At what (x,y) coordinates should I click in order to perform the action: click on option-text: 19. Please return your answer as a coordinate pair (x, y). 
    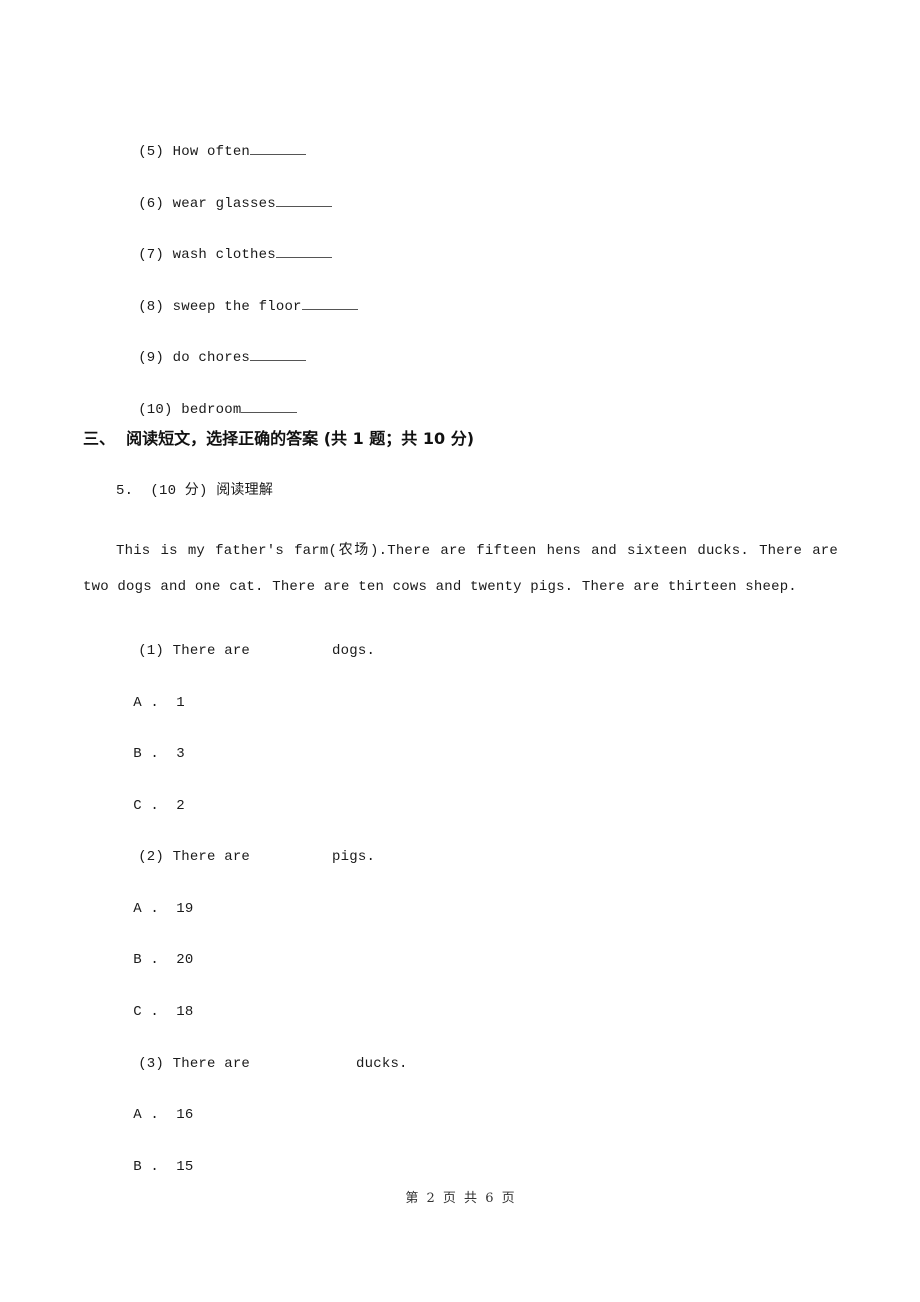
    Looking at the image, I should click on (185, 909).